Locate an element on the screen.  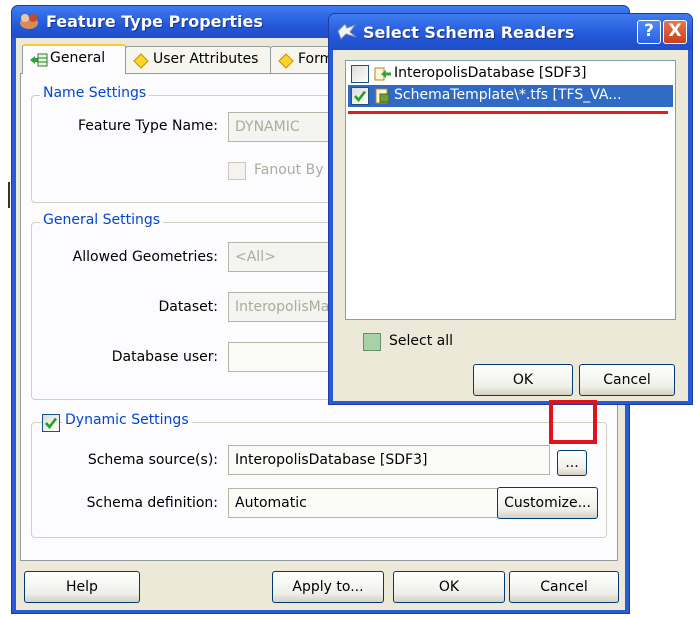
main-window-title: Feature Type Properties is located at coordinates (154, 21).